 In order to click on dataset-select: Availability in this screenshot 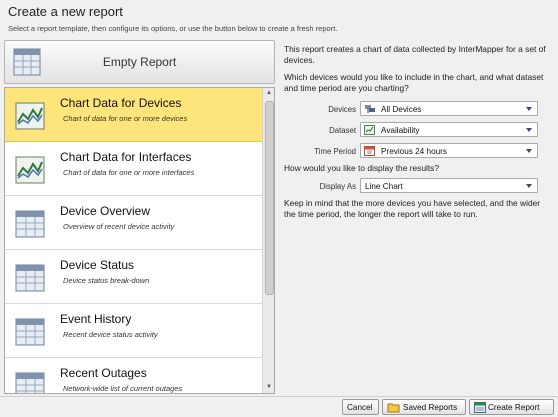, I will do `click(449, 129)`.